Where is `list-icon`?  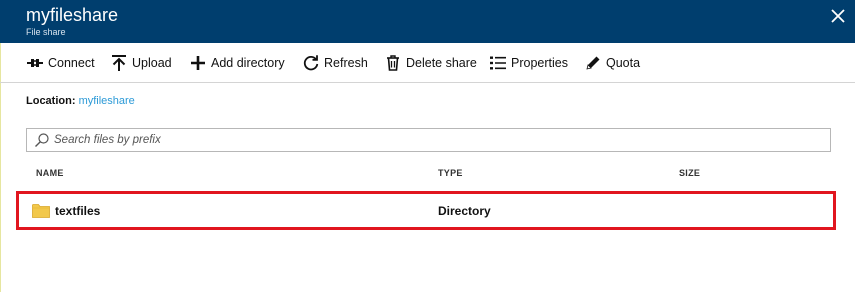
list-icon is located at coordinates (498, 63).